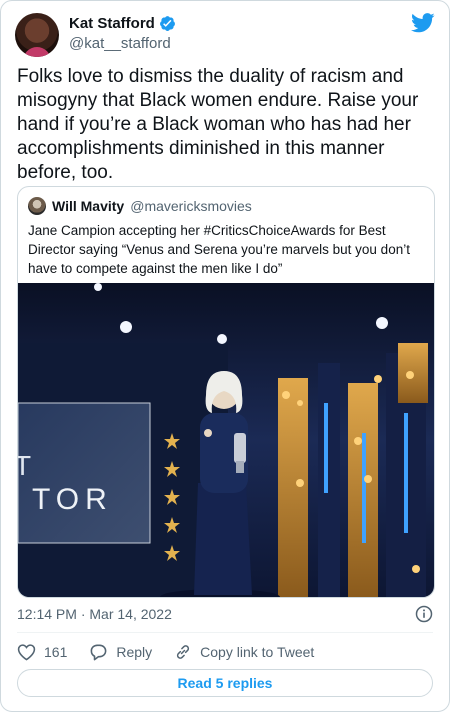 This screenshot has width=450, height=712. Describe the element at coordinates (167, 23) in the screenshot. I see `verified-badge-icon` at that location.